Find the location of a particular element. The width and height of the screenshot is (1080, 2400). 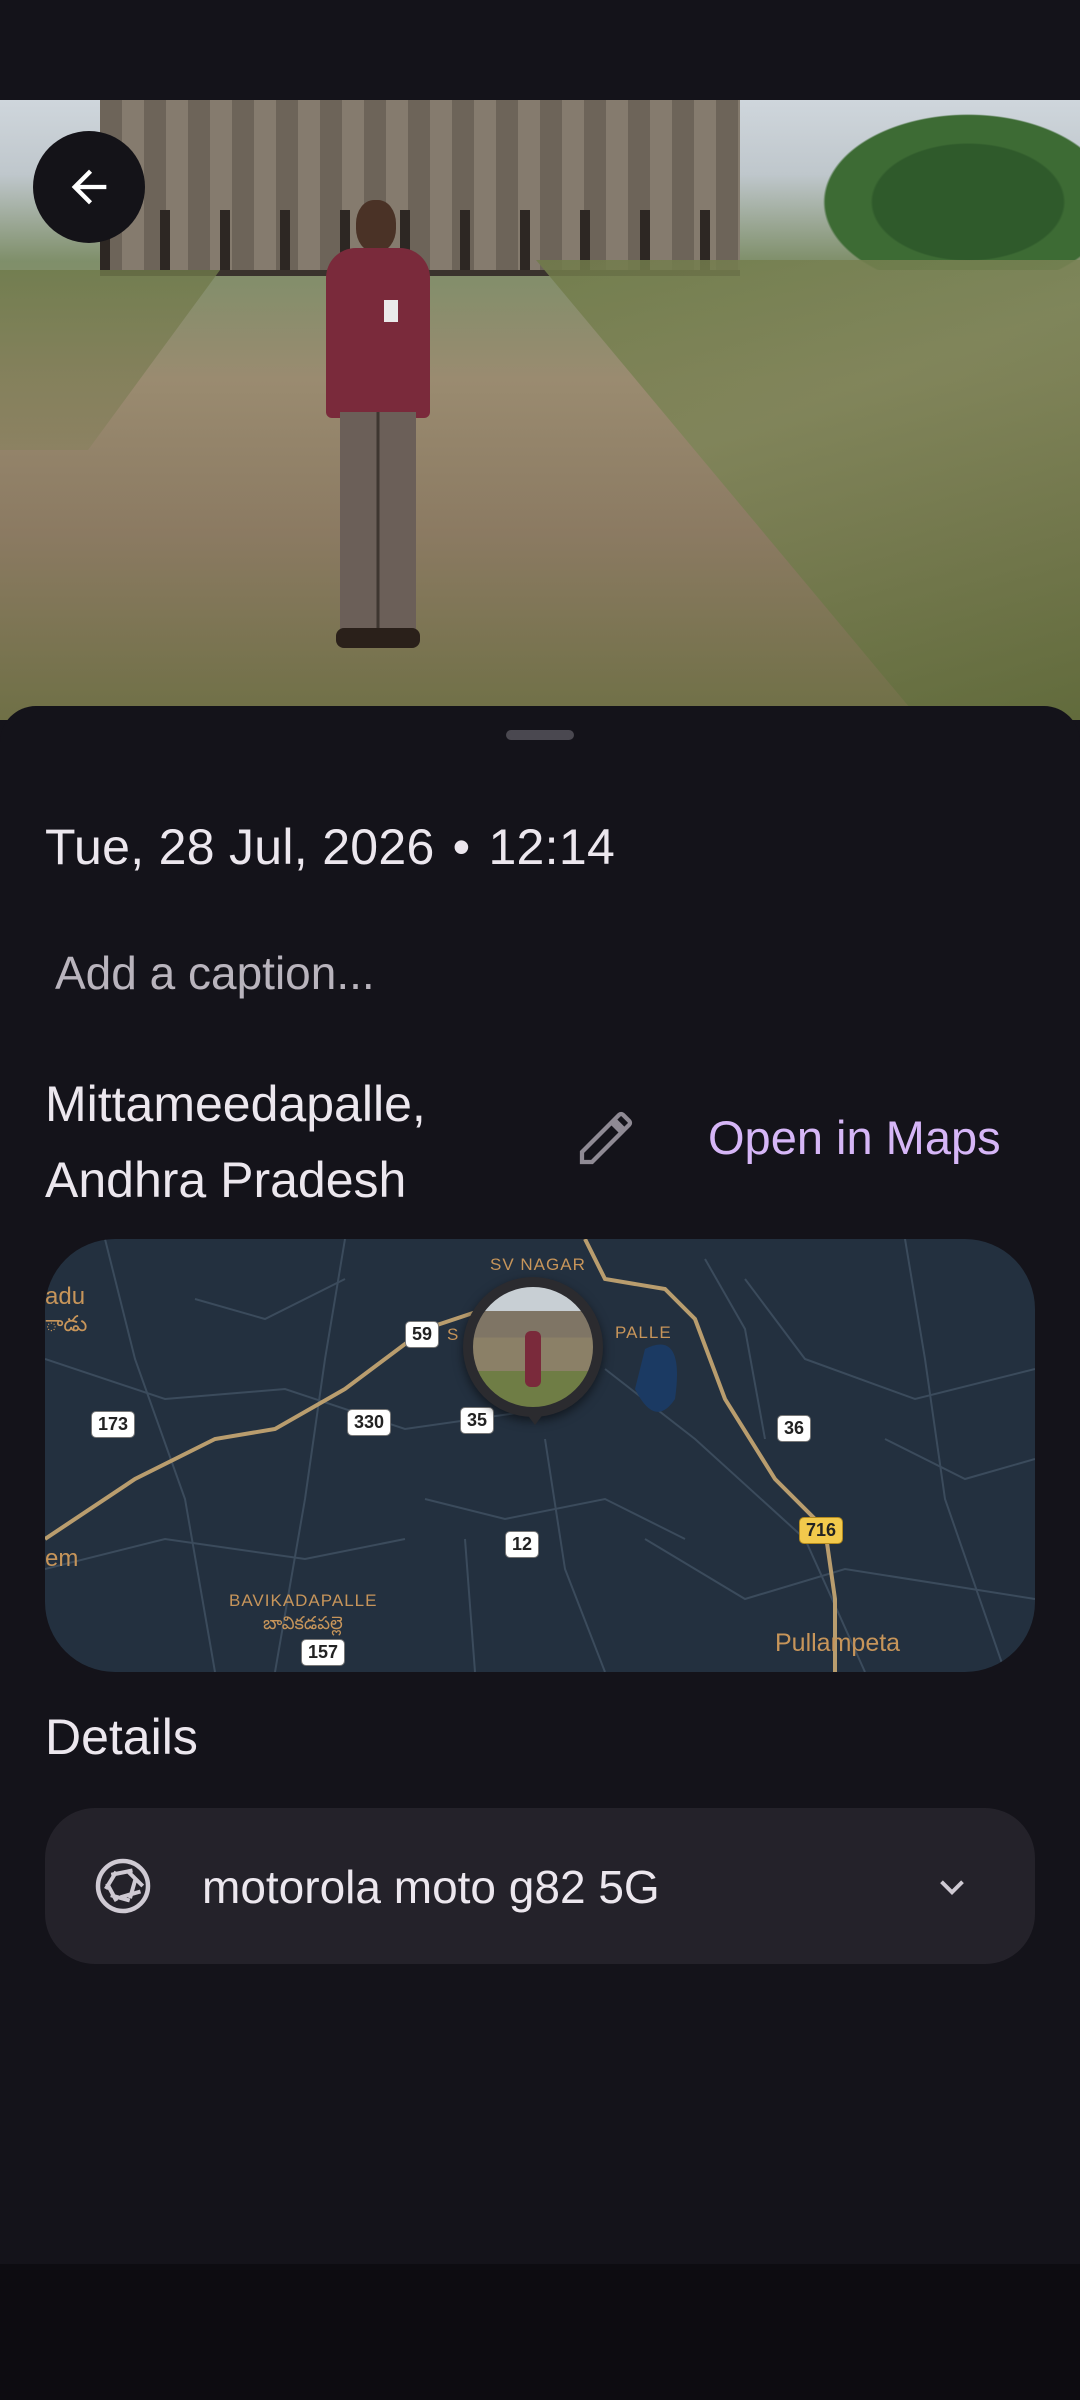

grass-in-photo is located at coordinates (808, 490).